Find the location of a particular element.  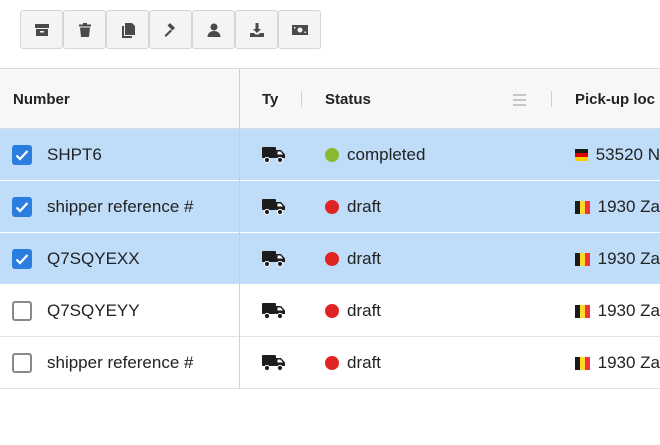

trash-icon is located at coordinates (84, 29).